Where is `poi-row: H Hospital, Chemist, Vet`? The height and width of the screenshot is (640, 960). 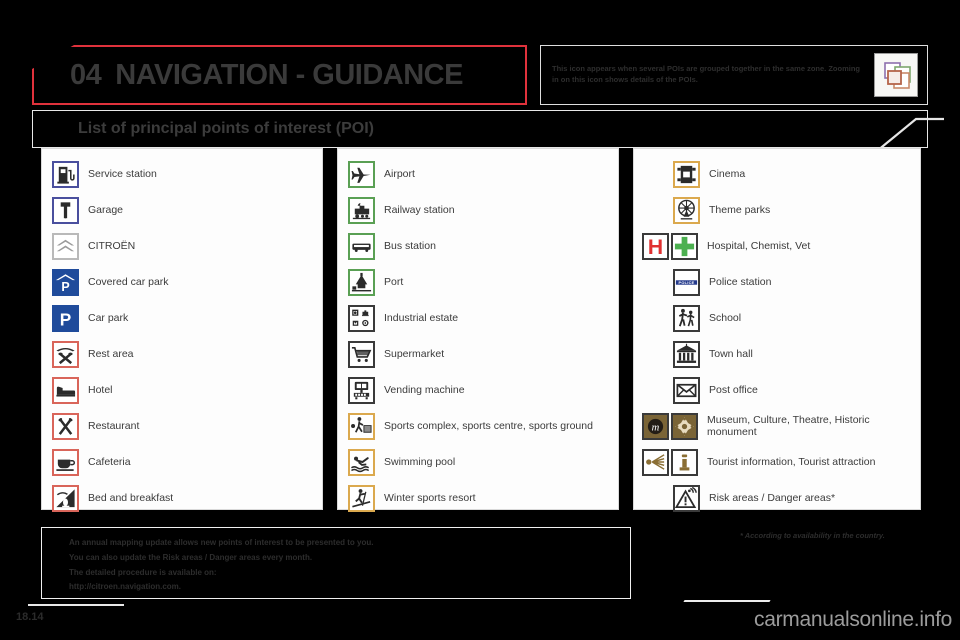 poi-row: H Hospital, Chemist, Vet is located at coordinates (777, 246).